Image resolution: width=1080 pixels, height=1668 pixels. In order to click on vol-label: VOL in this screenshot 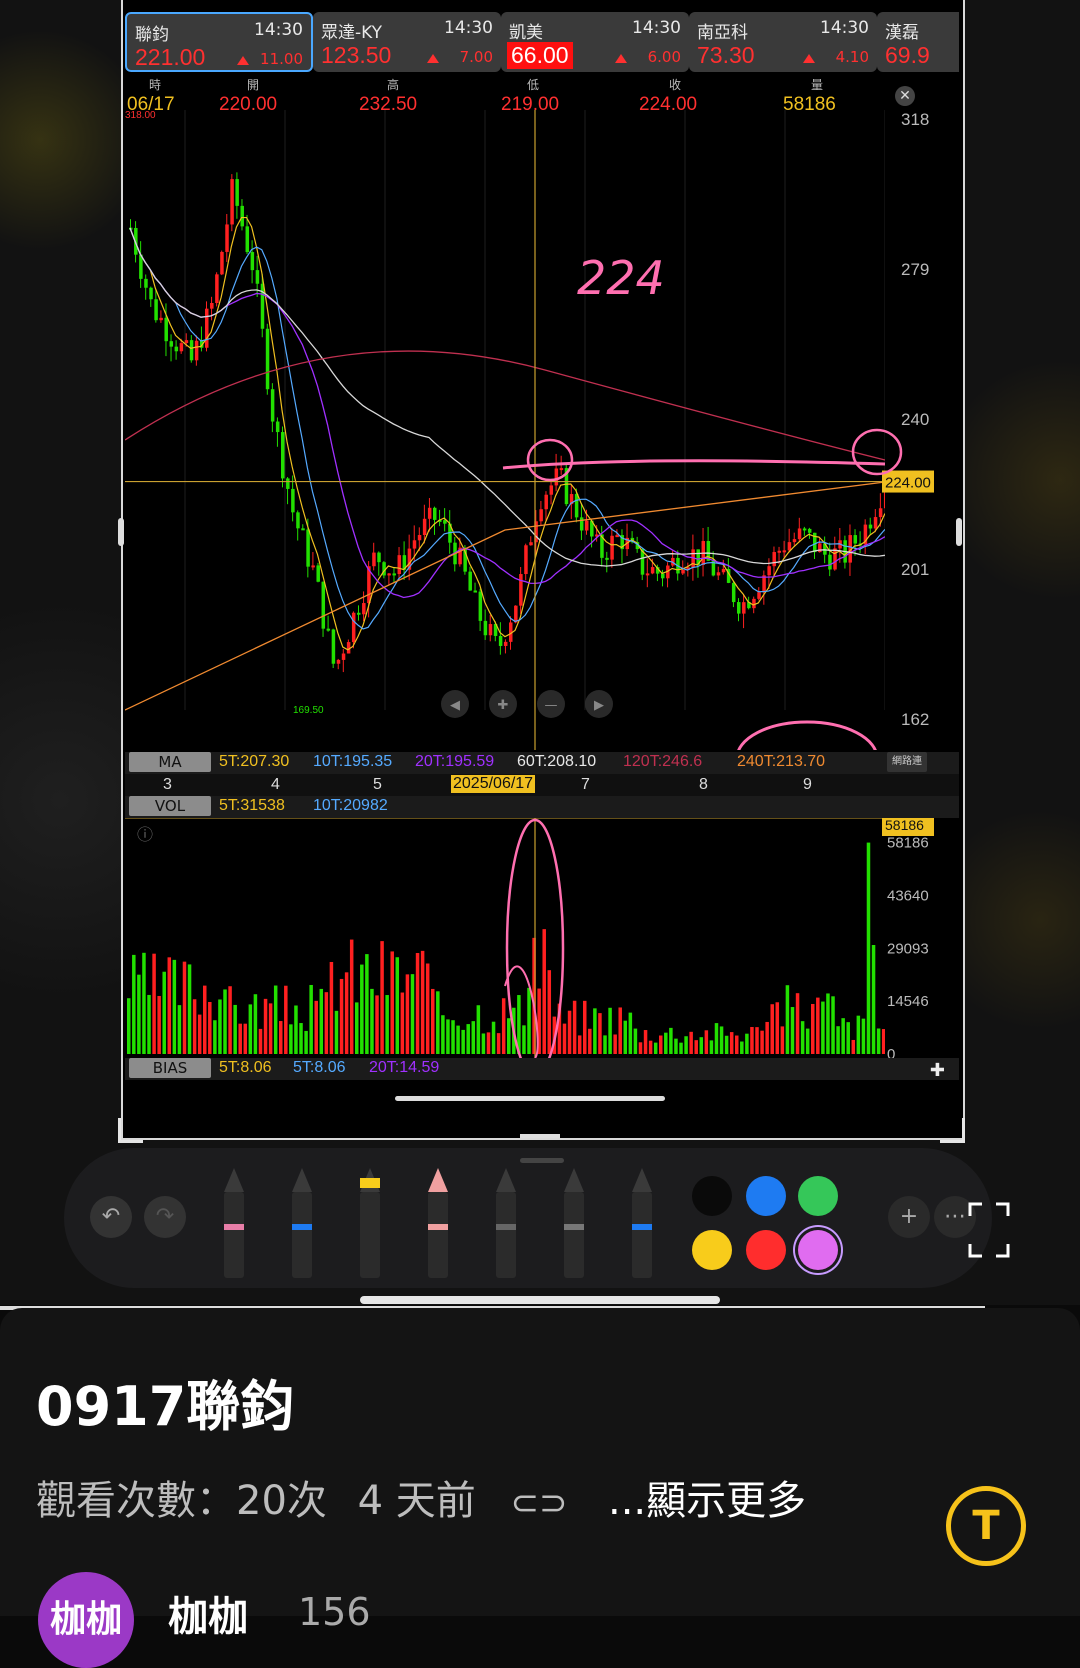, I will do `click(170, 806)`.